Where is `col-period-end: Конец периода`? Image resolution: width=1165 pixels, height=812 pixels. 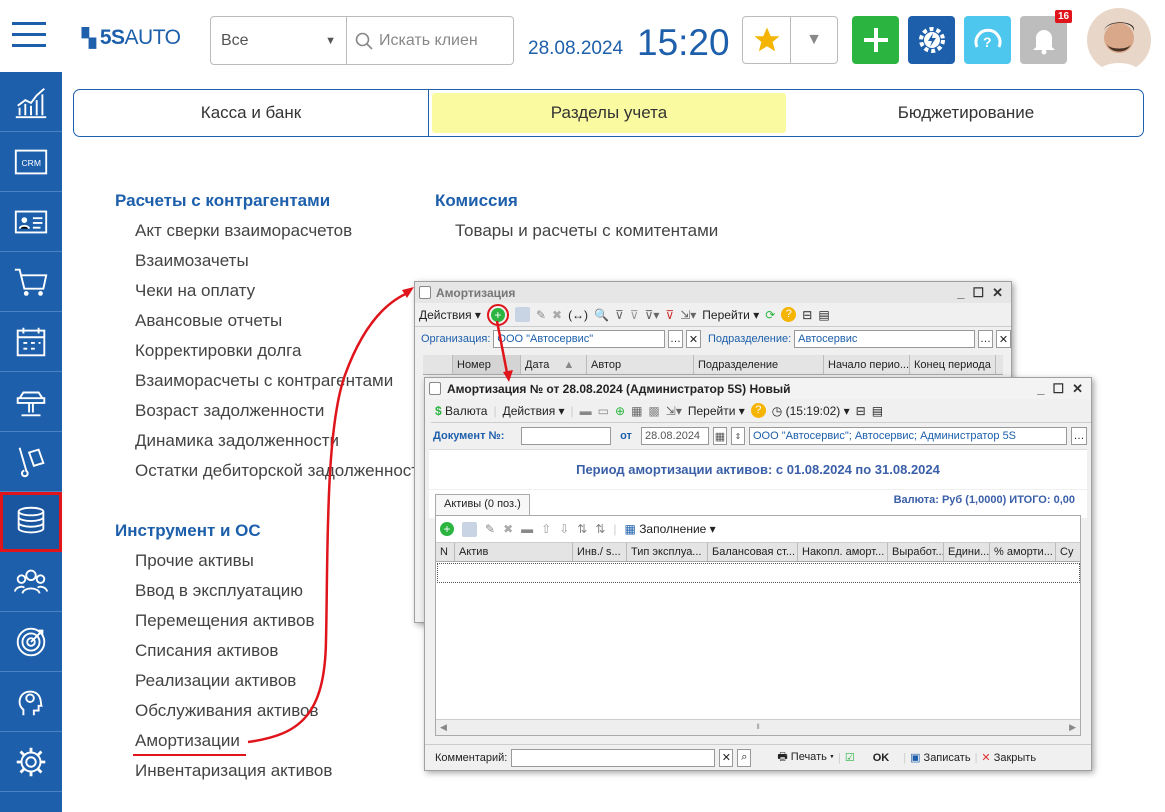
col-period-end: Конец периода is located at coordinates (953, 364).